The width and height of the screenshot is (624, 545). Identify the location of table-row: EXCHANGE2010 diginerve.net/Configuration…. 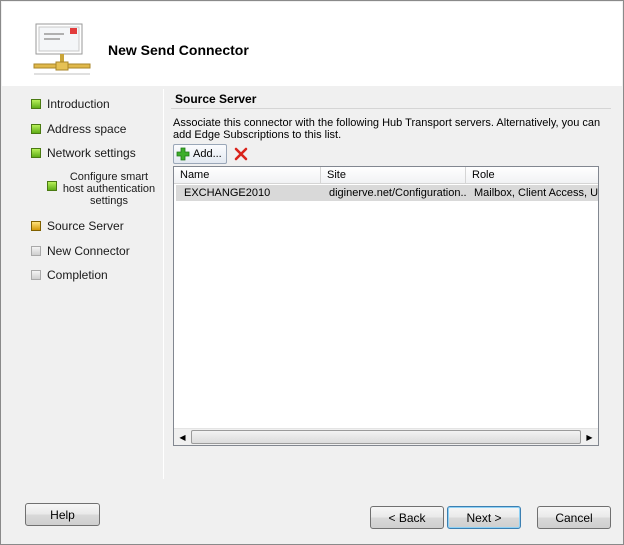
(387, 193).